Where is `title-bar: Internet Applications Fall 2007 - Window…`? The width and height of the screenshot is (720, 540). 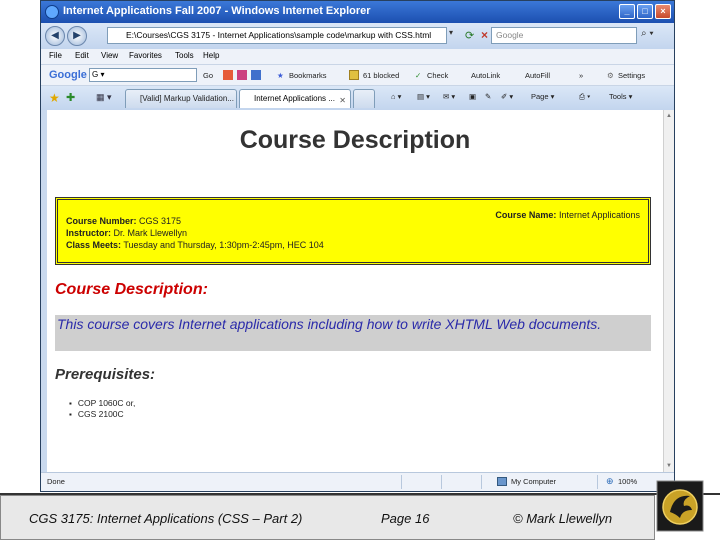
title-bar: Internet Applications Fall 2007 - Window… is located at coordinates (357, 12).